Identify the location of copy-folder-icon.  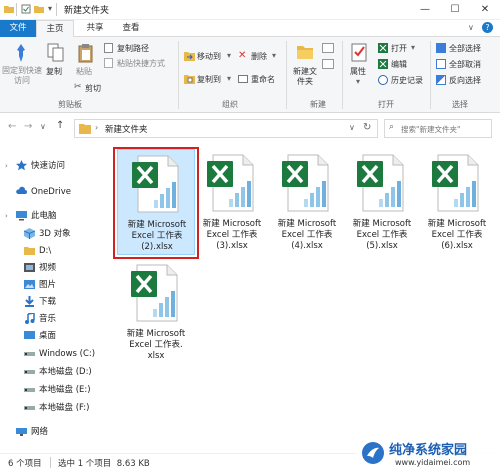
(189, 79).